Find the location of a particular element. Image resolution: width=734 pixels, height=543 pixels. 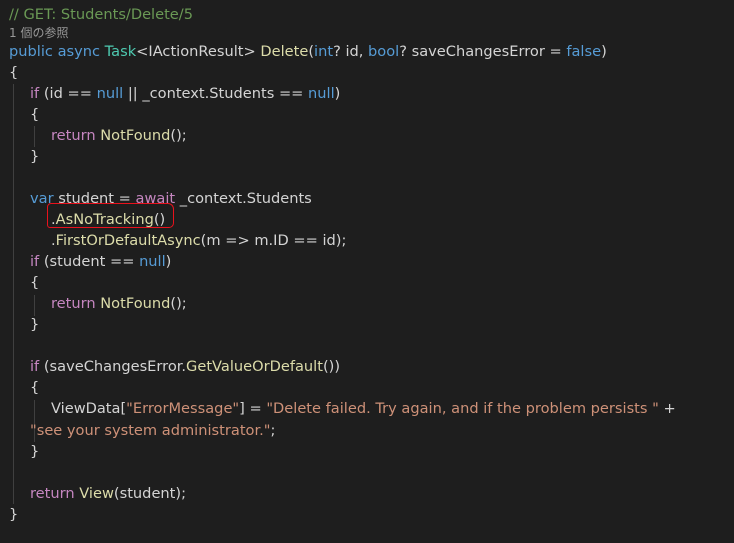

code-token: // GET: Students/Delete/5 is located at coordinates (101, 14).